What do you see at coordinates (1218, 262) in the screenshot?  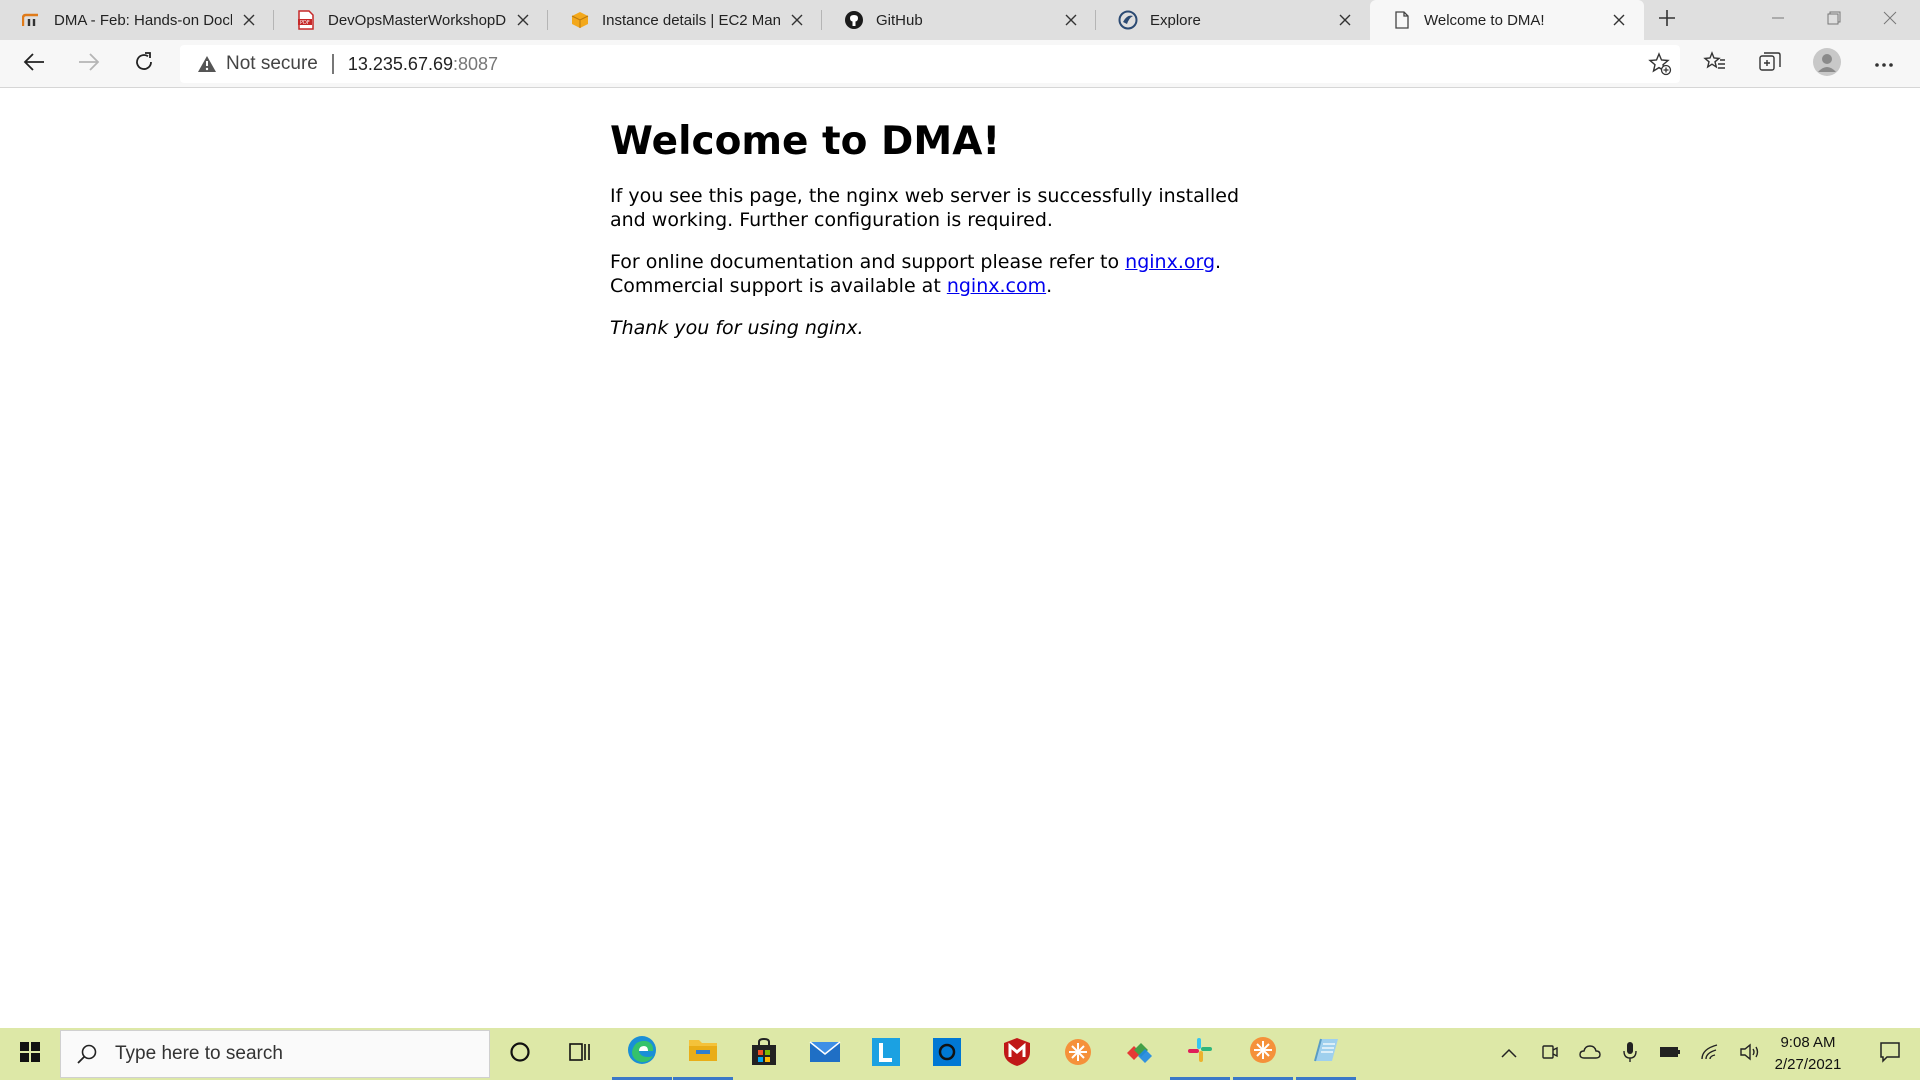 I see `support-text-punct: .` at bounding box center [1218, 262].